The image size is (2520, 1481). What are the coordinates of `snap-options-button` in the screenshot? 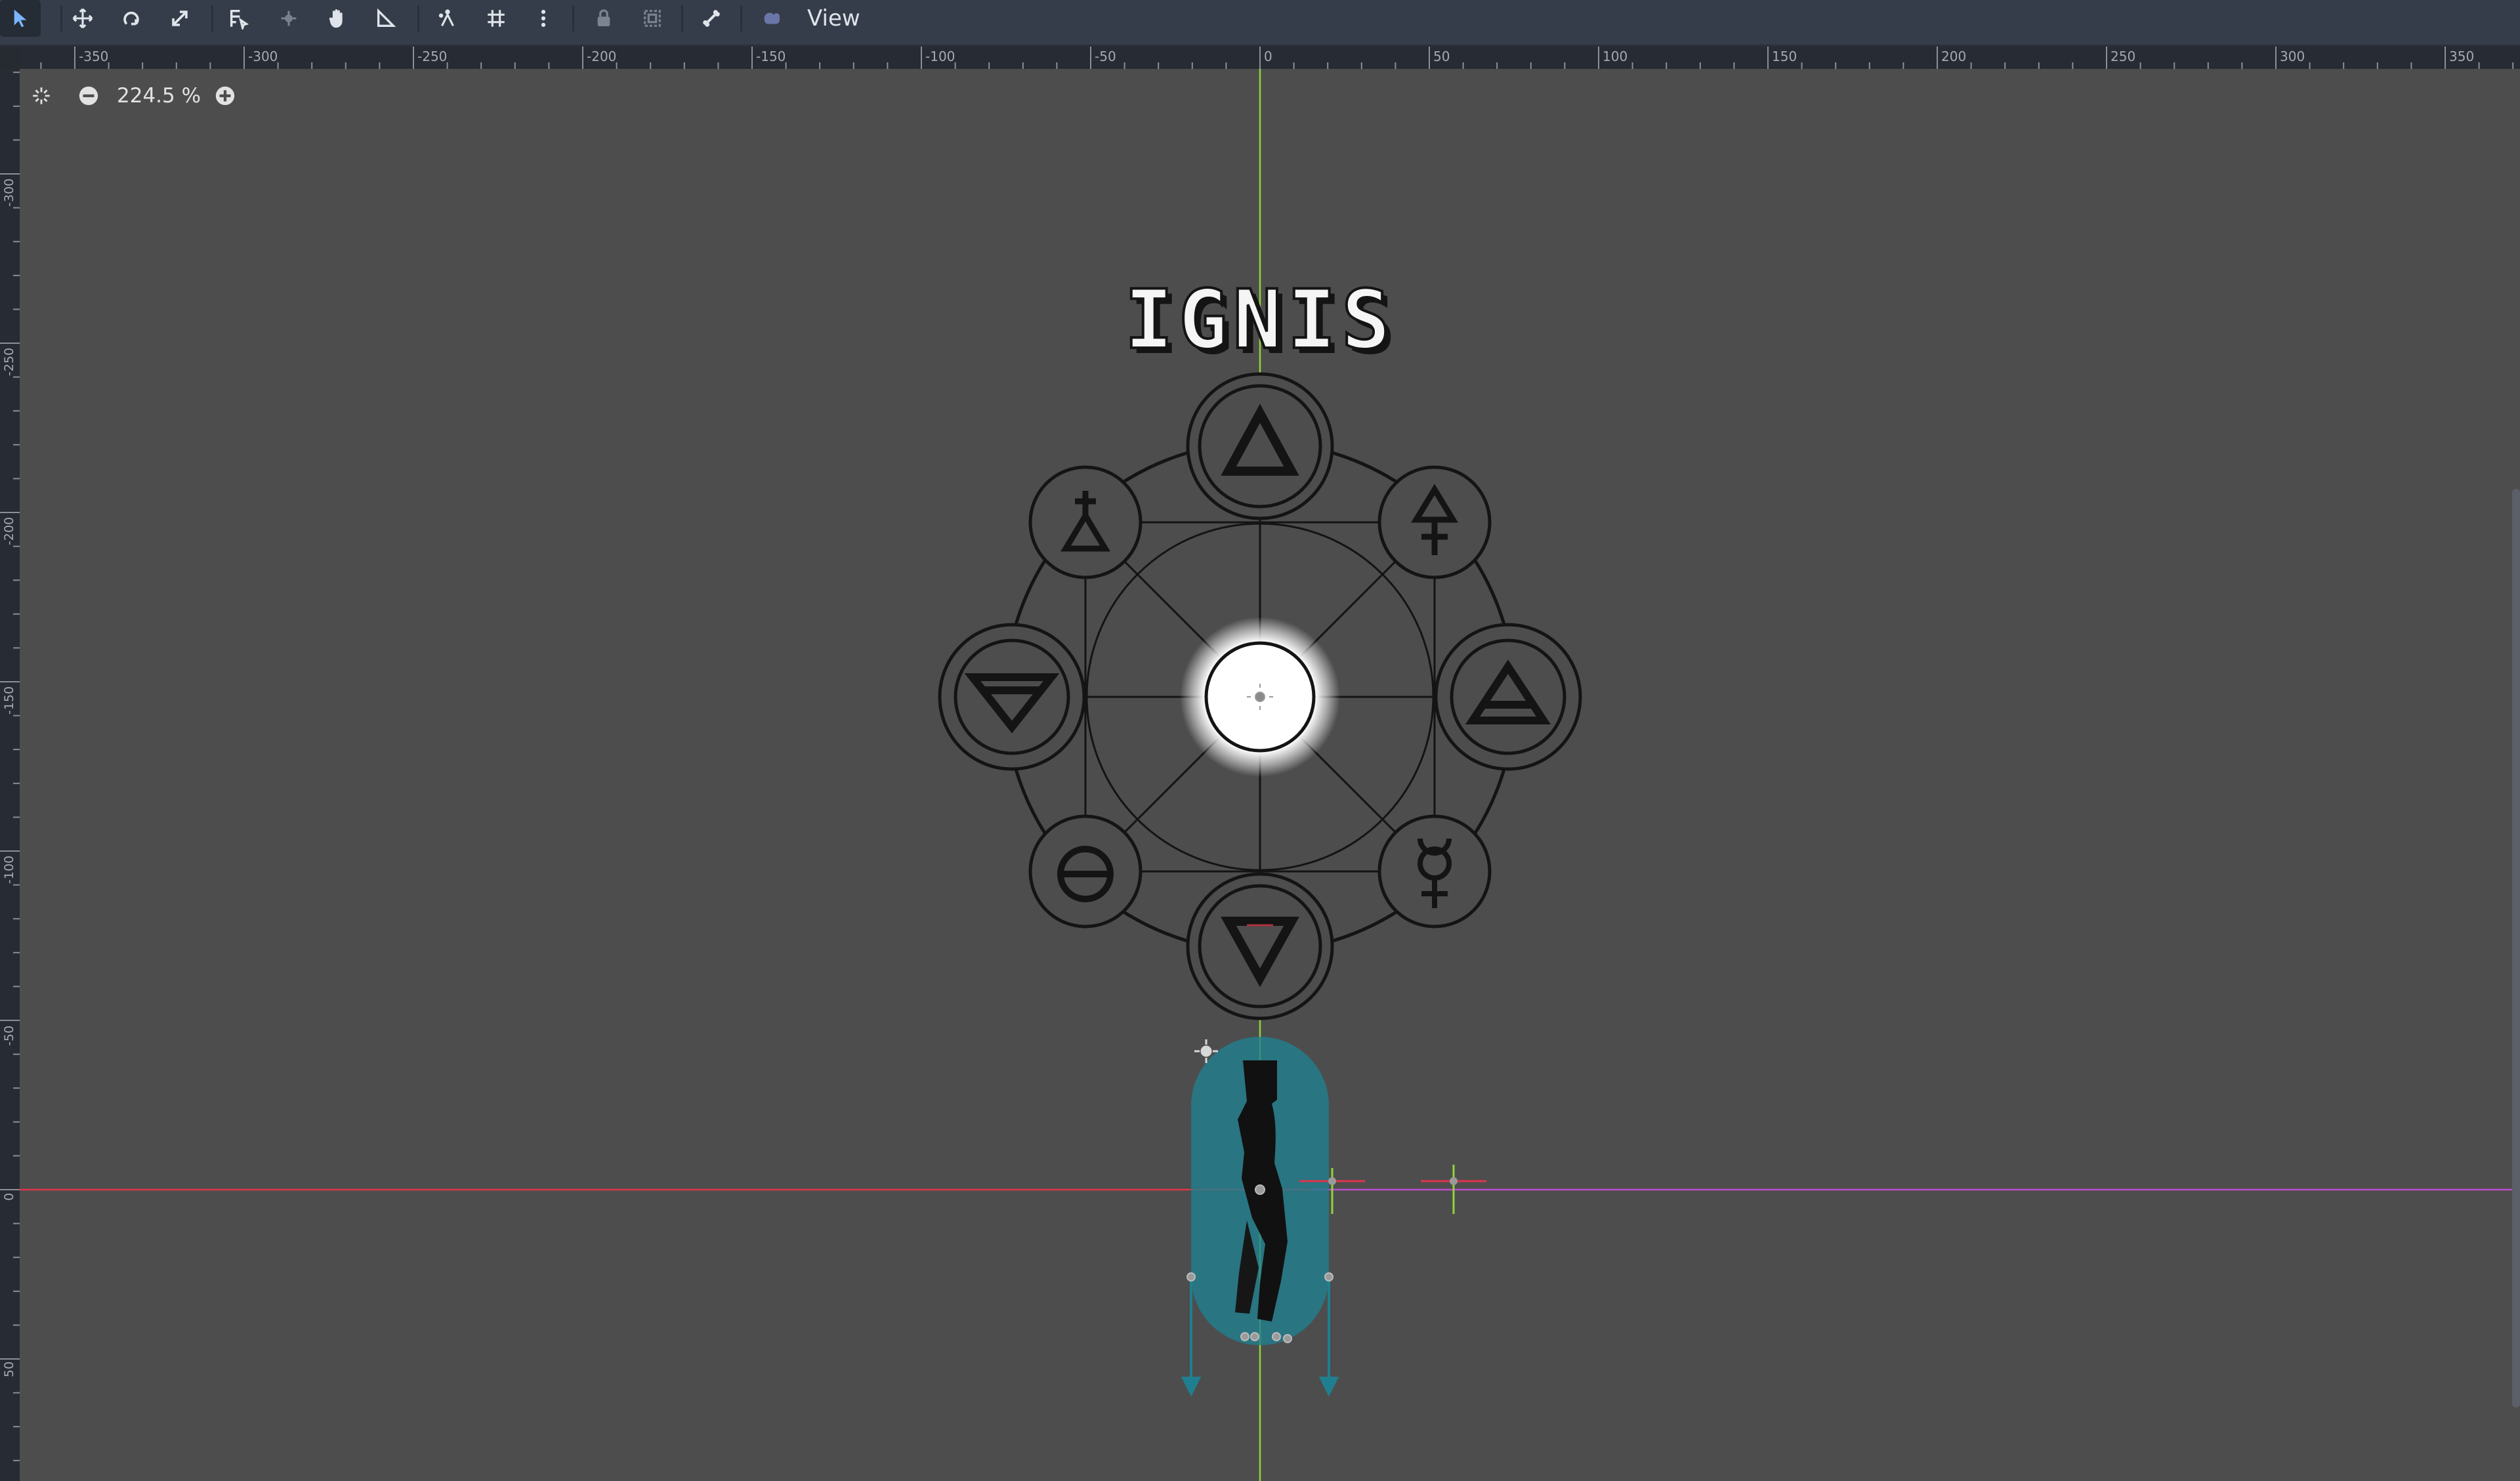 It's located at (543, 18).